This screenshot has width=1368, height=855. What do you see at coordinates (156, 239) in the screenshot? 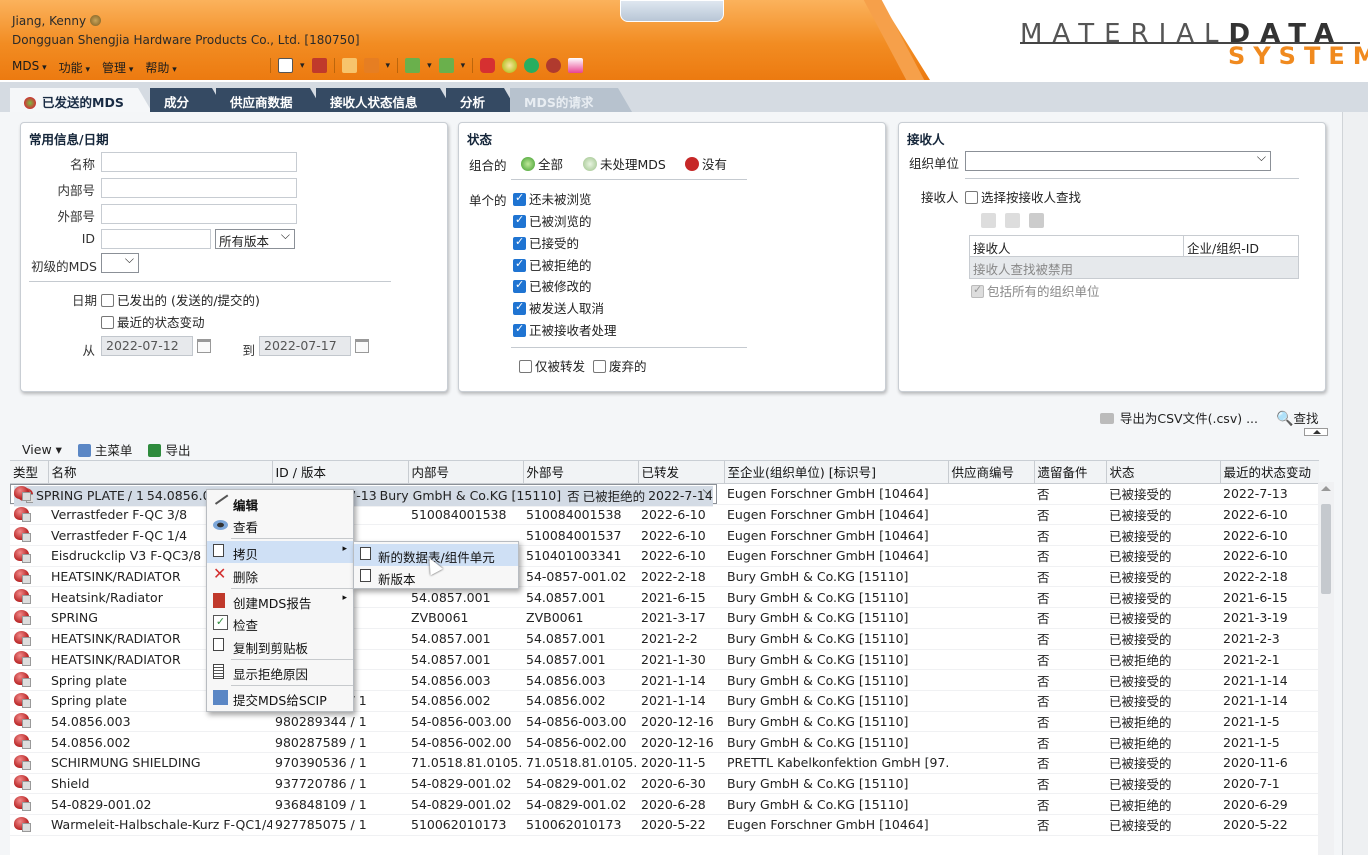
I see `id-input` at bounding box center [156, 239].